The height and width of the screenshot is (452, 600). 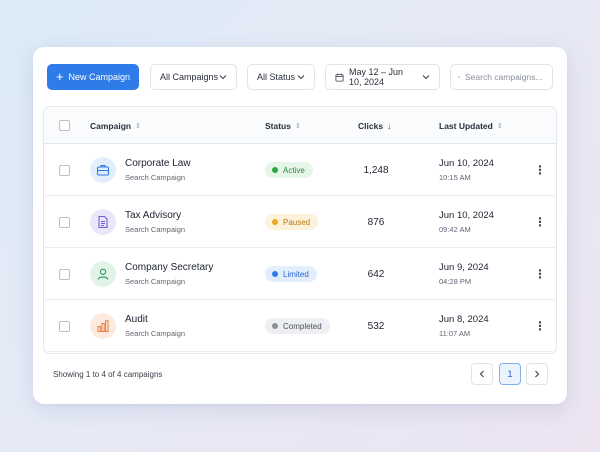 I want to click on last-updated-cell: Jun 8, 2024 11:07 AM, so click(x=464, y=326).